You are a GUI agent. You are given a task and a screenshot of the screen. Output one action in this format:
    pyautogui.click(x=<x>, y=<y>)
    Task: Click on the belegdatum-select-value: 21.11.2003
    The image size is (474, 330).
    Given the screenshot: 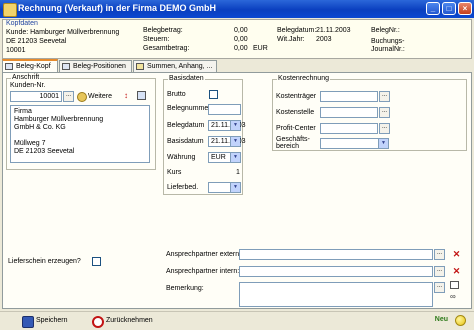 What is the action you would take?
    pyautogui.click(x=228, y=125)
    